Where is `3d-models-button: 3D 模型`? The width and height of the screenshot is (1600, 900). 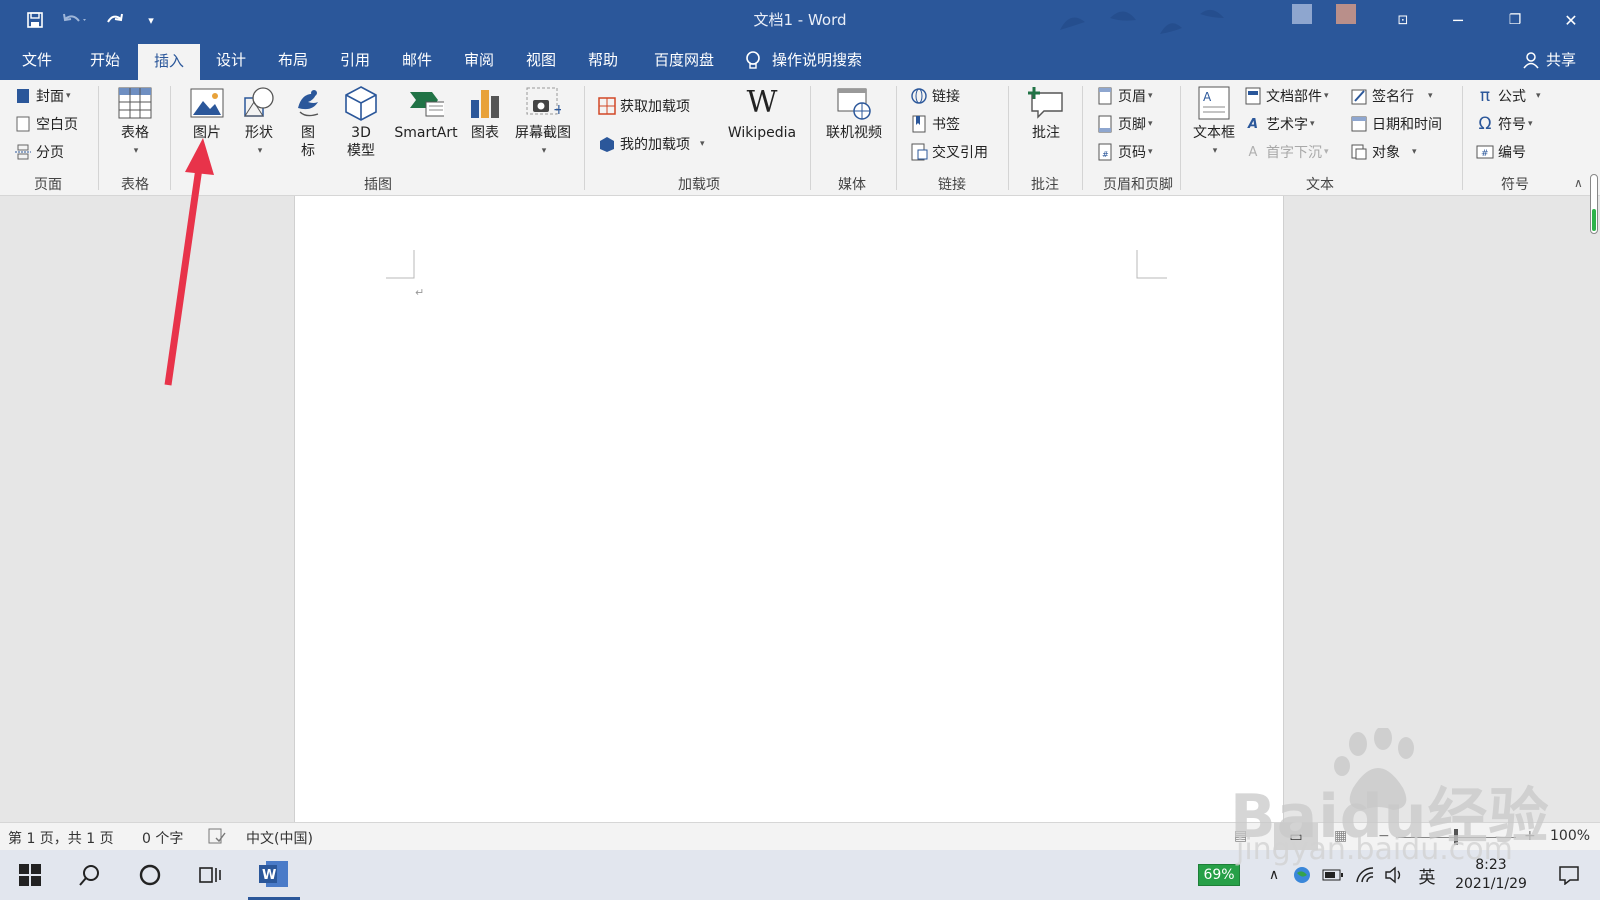 3d-models-button: 3D 模型 is located at coordinates (361, 122).